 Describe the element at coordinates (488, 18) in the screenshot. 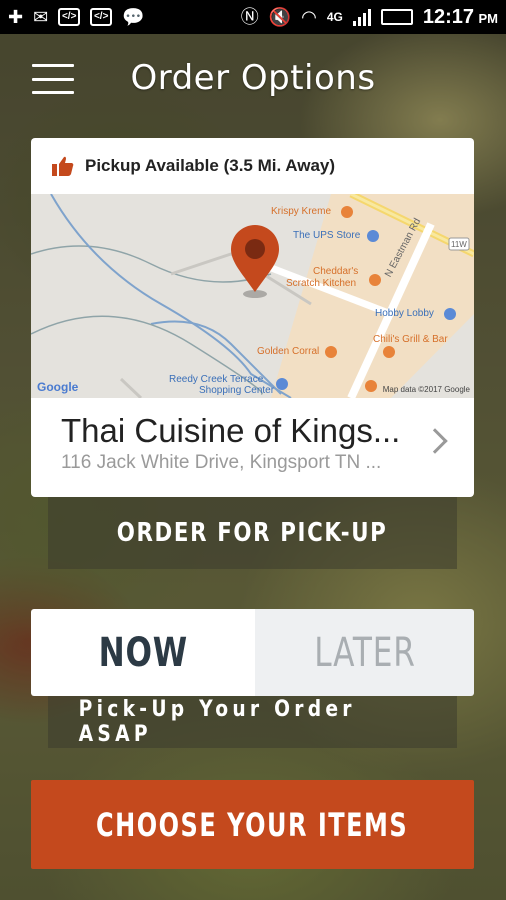

I see `clock-ampm: PM` at that location.